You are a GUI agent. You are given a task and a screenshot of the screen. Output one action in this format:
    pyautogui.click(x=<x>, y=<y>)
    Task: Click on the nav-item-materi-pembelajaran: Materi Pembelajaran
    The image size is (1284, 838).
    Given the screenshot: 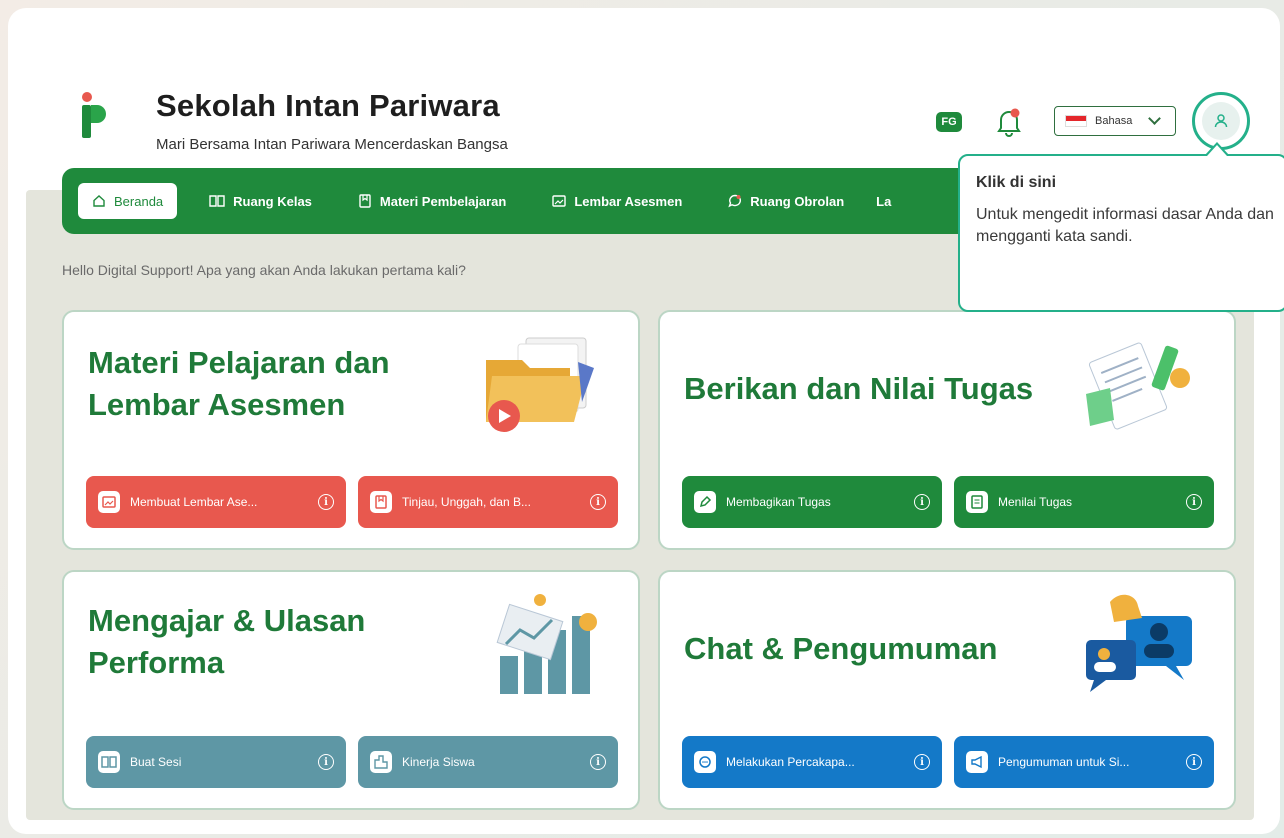 What is the action you would take?
    pyautogui.click(x=432, y=201)
    